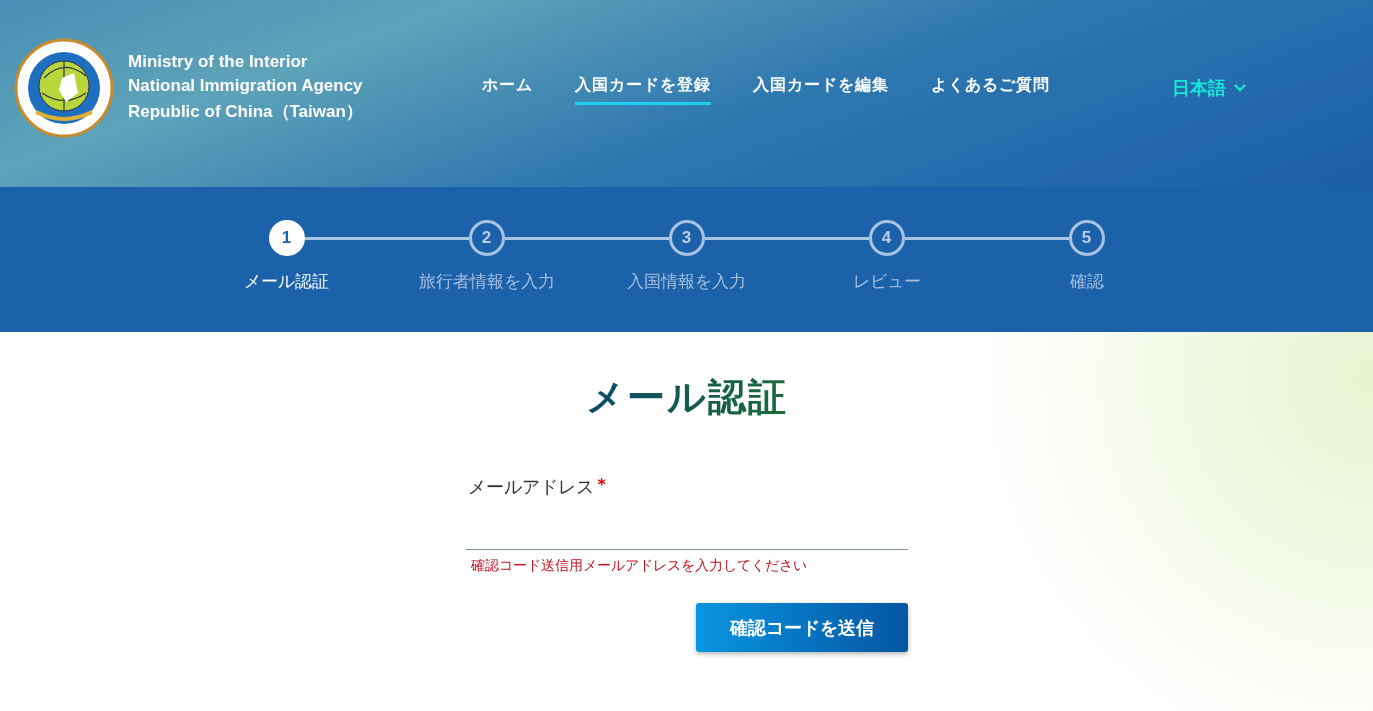 This screenshot has height=711, width=1373. I want to click on step-number: 2, so click(486, 238).